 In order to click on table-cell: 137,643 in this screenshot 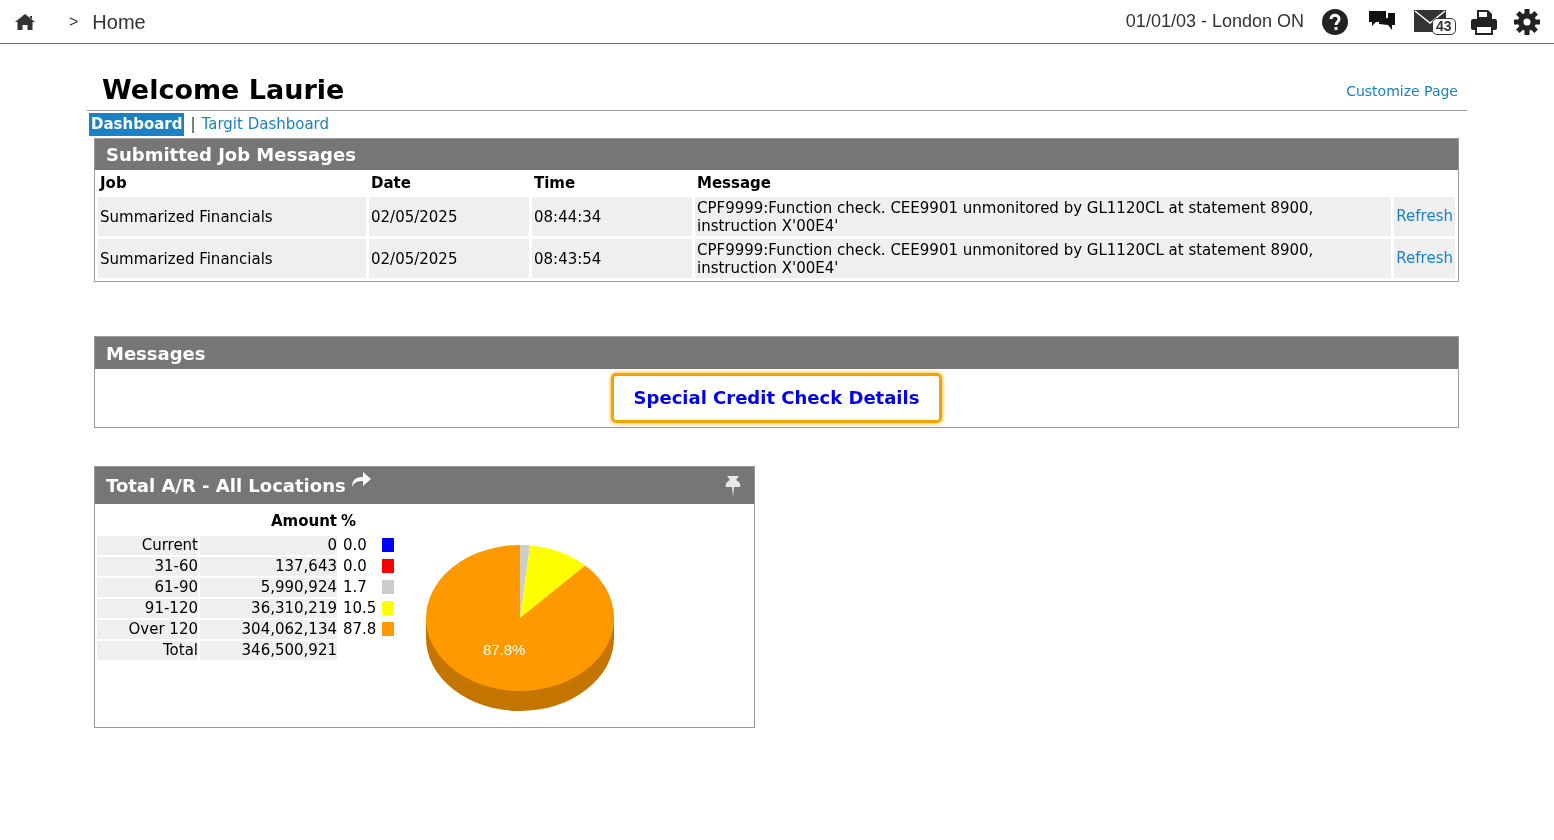, I will do `click(268, 566)`.